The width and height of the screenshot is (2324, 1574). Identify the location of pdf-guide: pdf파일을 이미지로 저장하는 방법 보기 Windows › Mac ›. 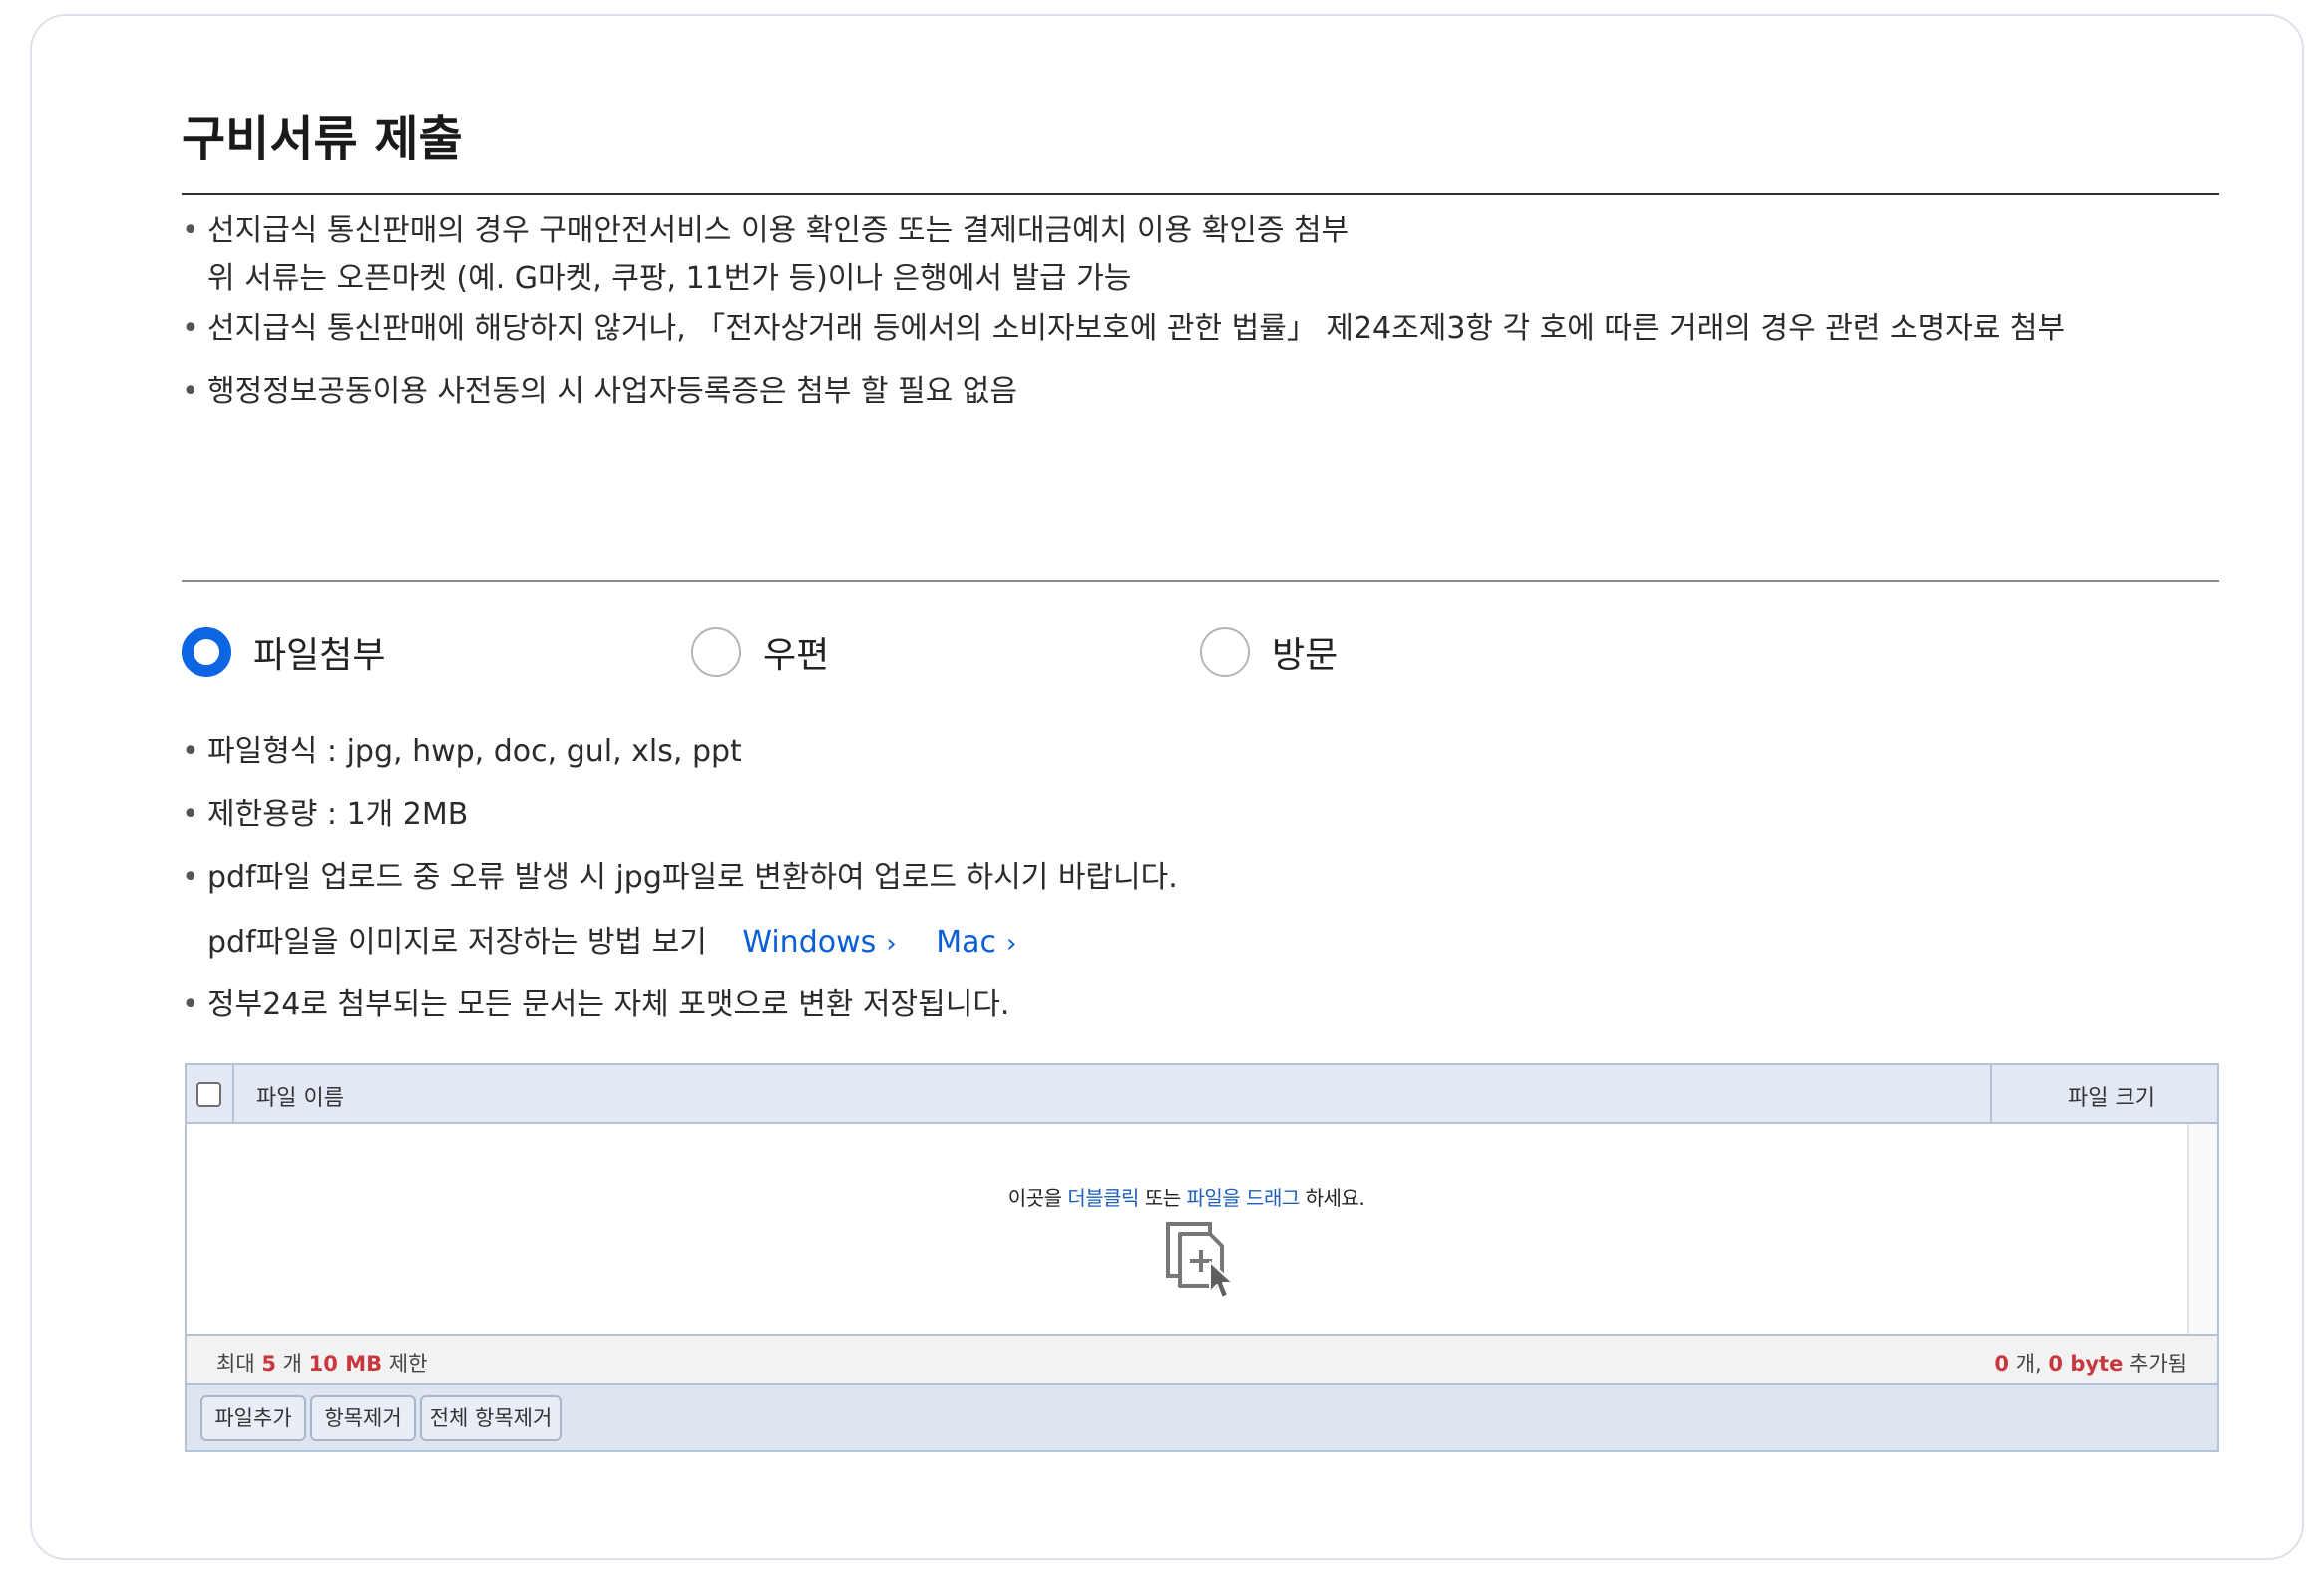
(599, 943).